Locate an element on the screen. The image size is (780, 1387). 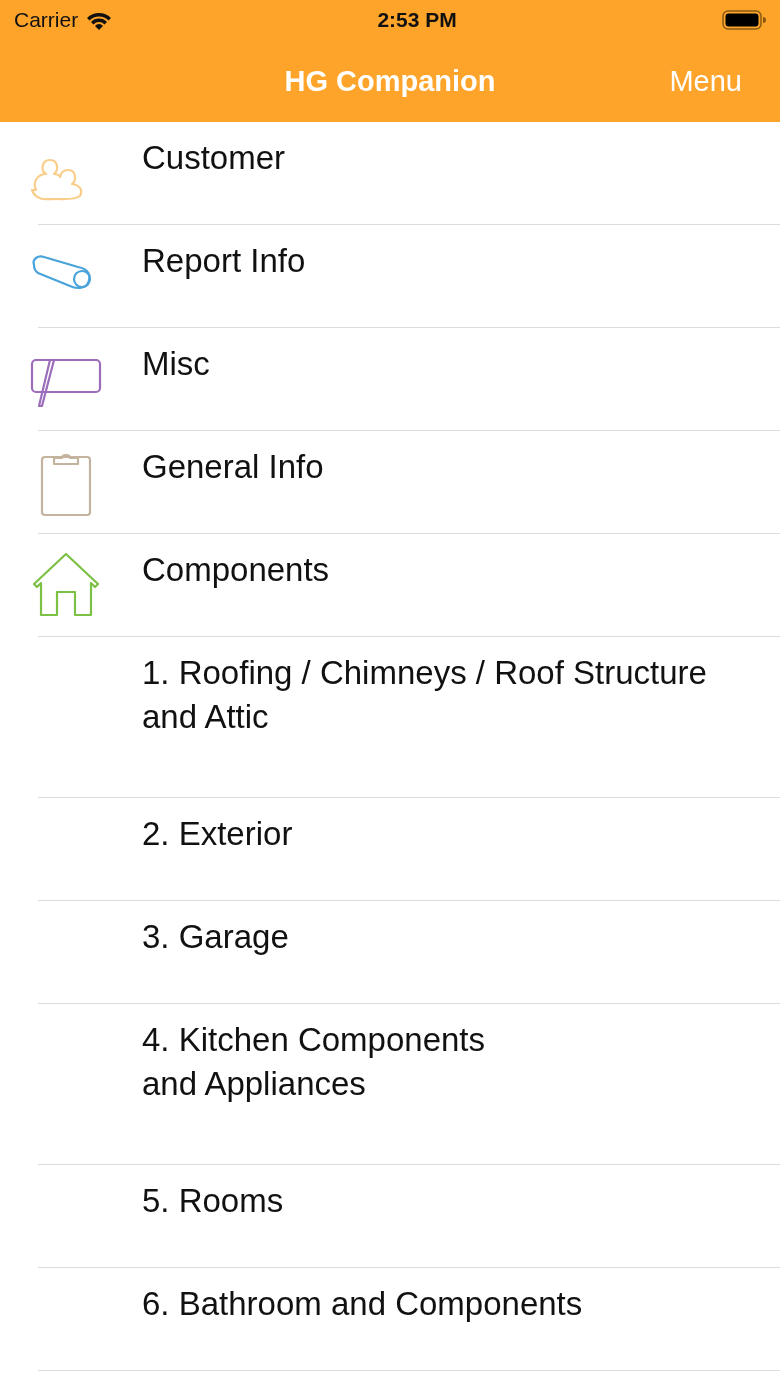
row-label: 1. Roofing / Chimneys / Roof Structure and Attic is located at coordinates (425, 695).